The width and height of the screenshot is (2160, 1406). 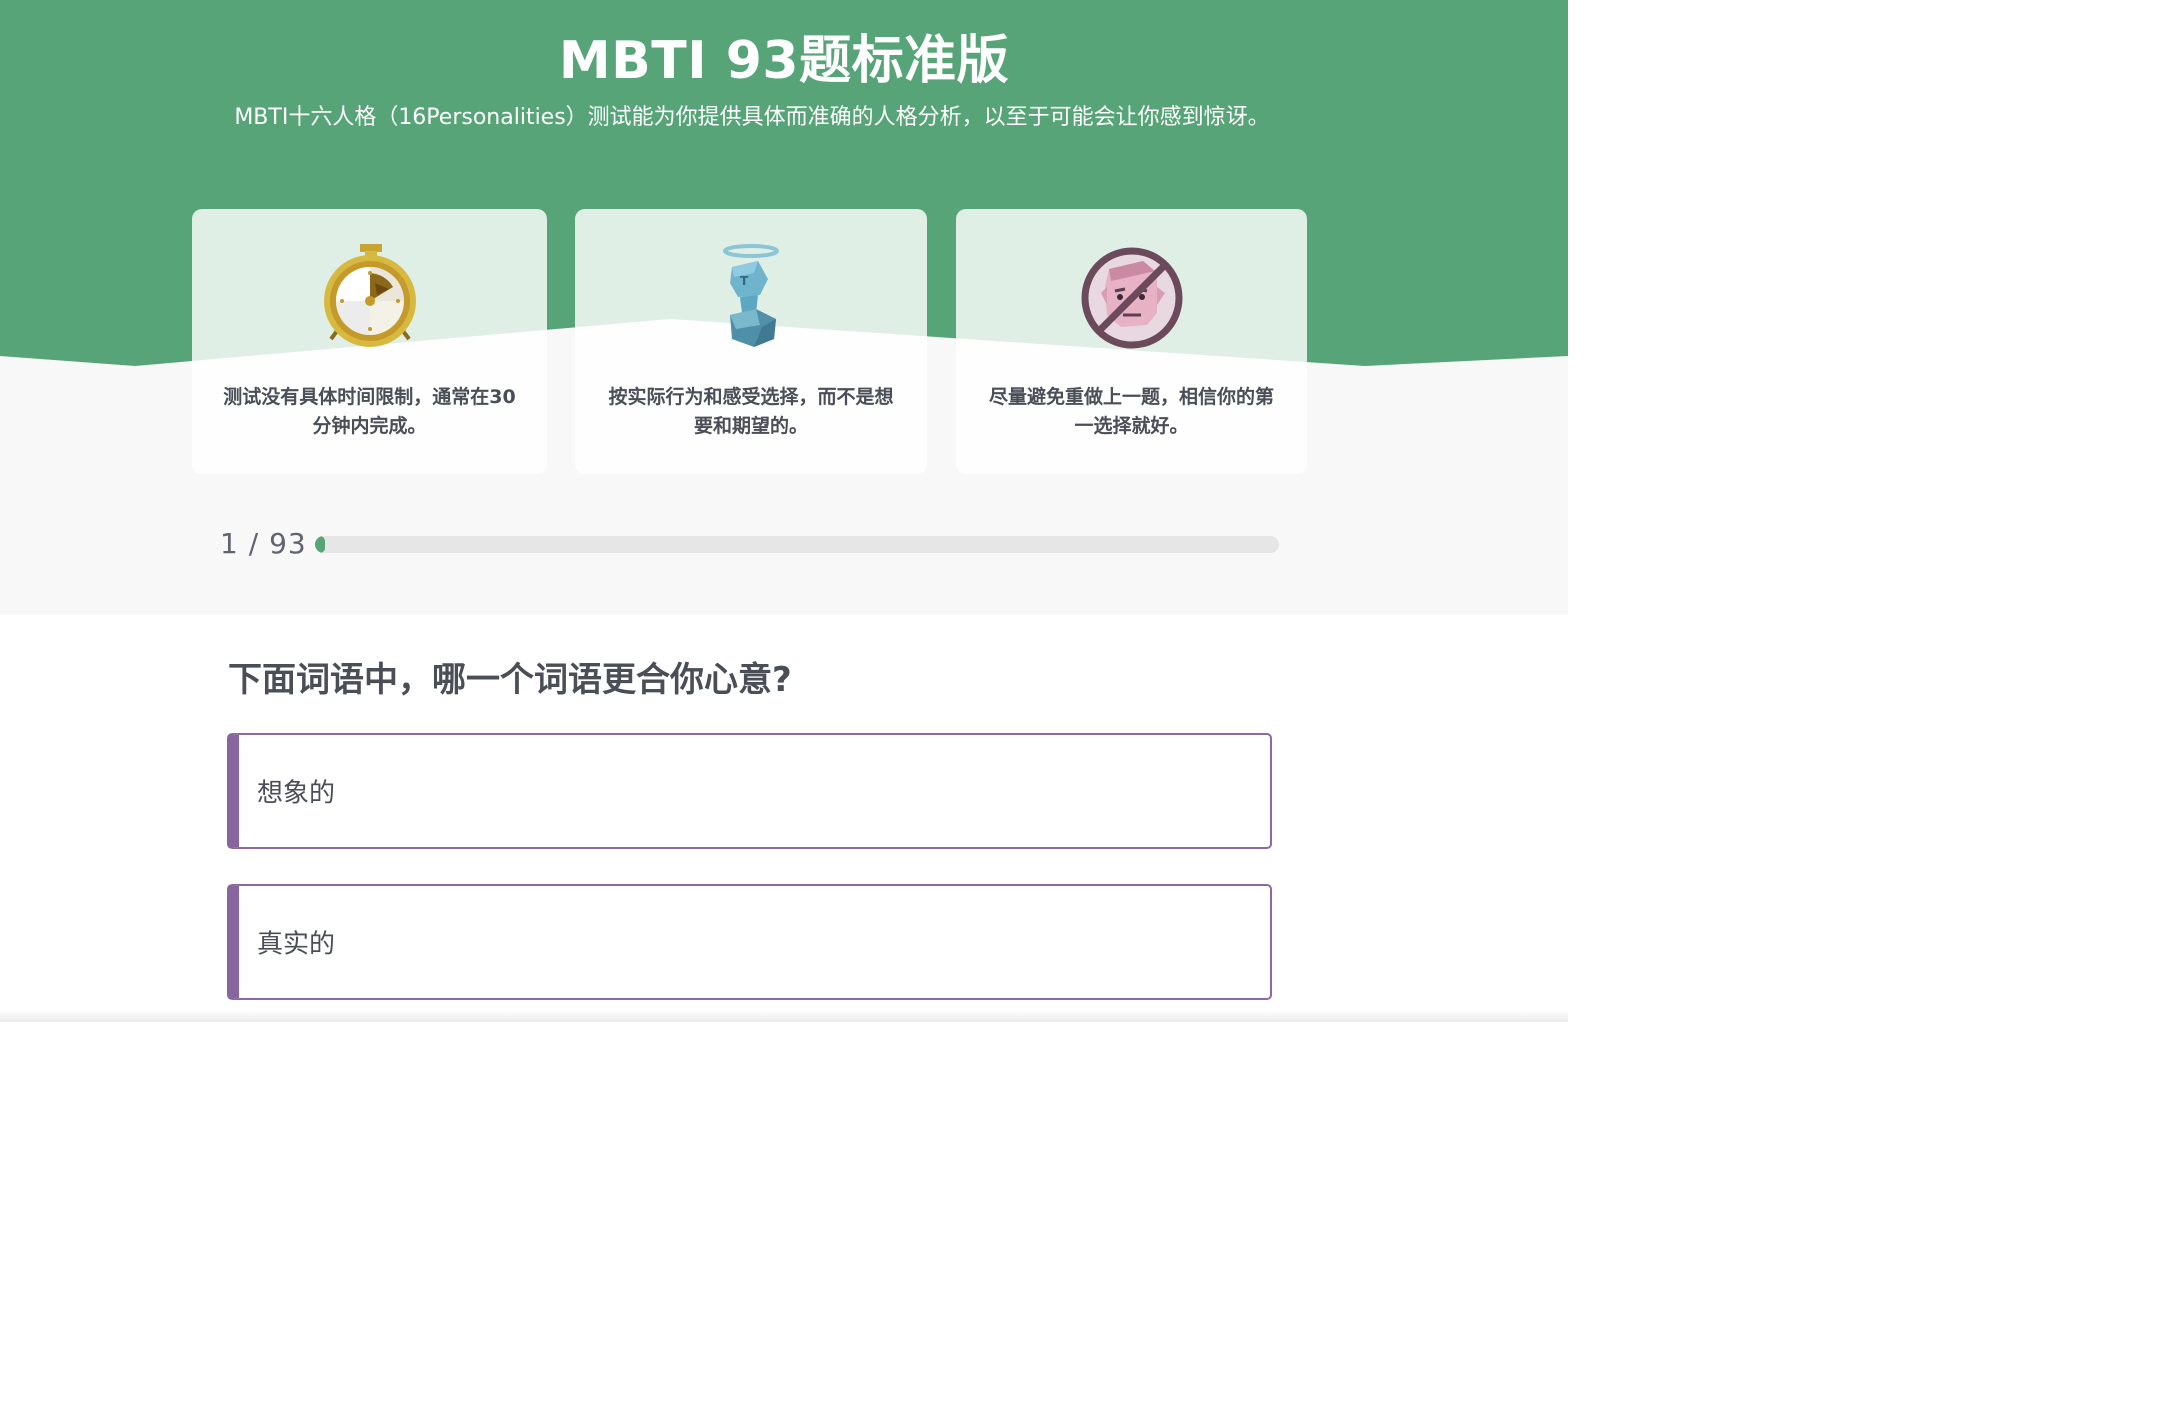 I want to click on progress-counter: 1 / 93, so click(x=263, y=543).